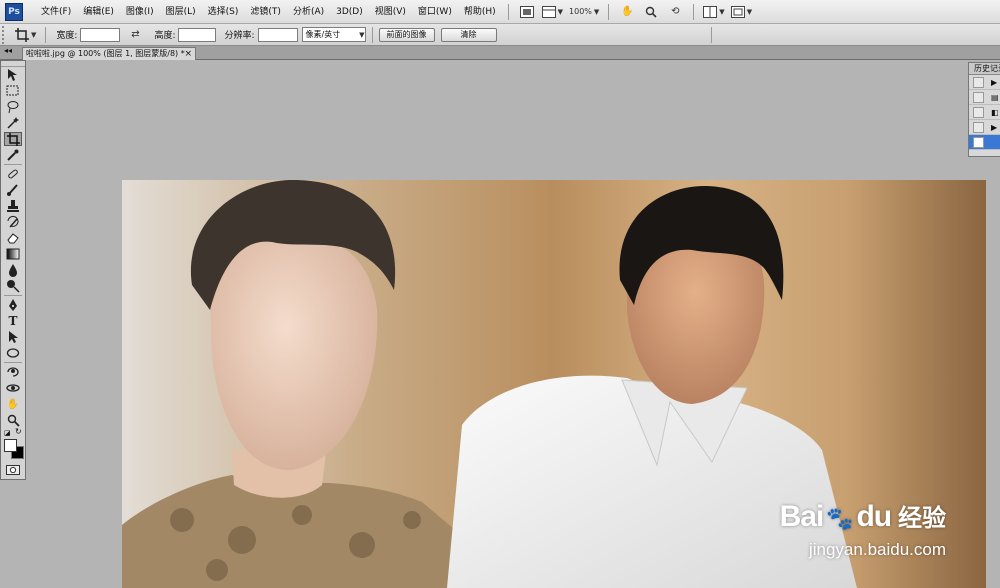 This screenshot has height=588, width=1000. Describe the element at coordinates (500, 35) in the screenshot. I see `options-bar: ▼ 宽度: ⇄ 高度: 分辨率: 像素/英寸 ▼ 前面的图像 清除` at that location.